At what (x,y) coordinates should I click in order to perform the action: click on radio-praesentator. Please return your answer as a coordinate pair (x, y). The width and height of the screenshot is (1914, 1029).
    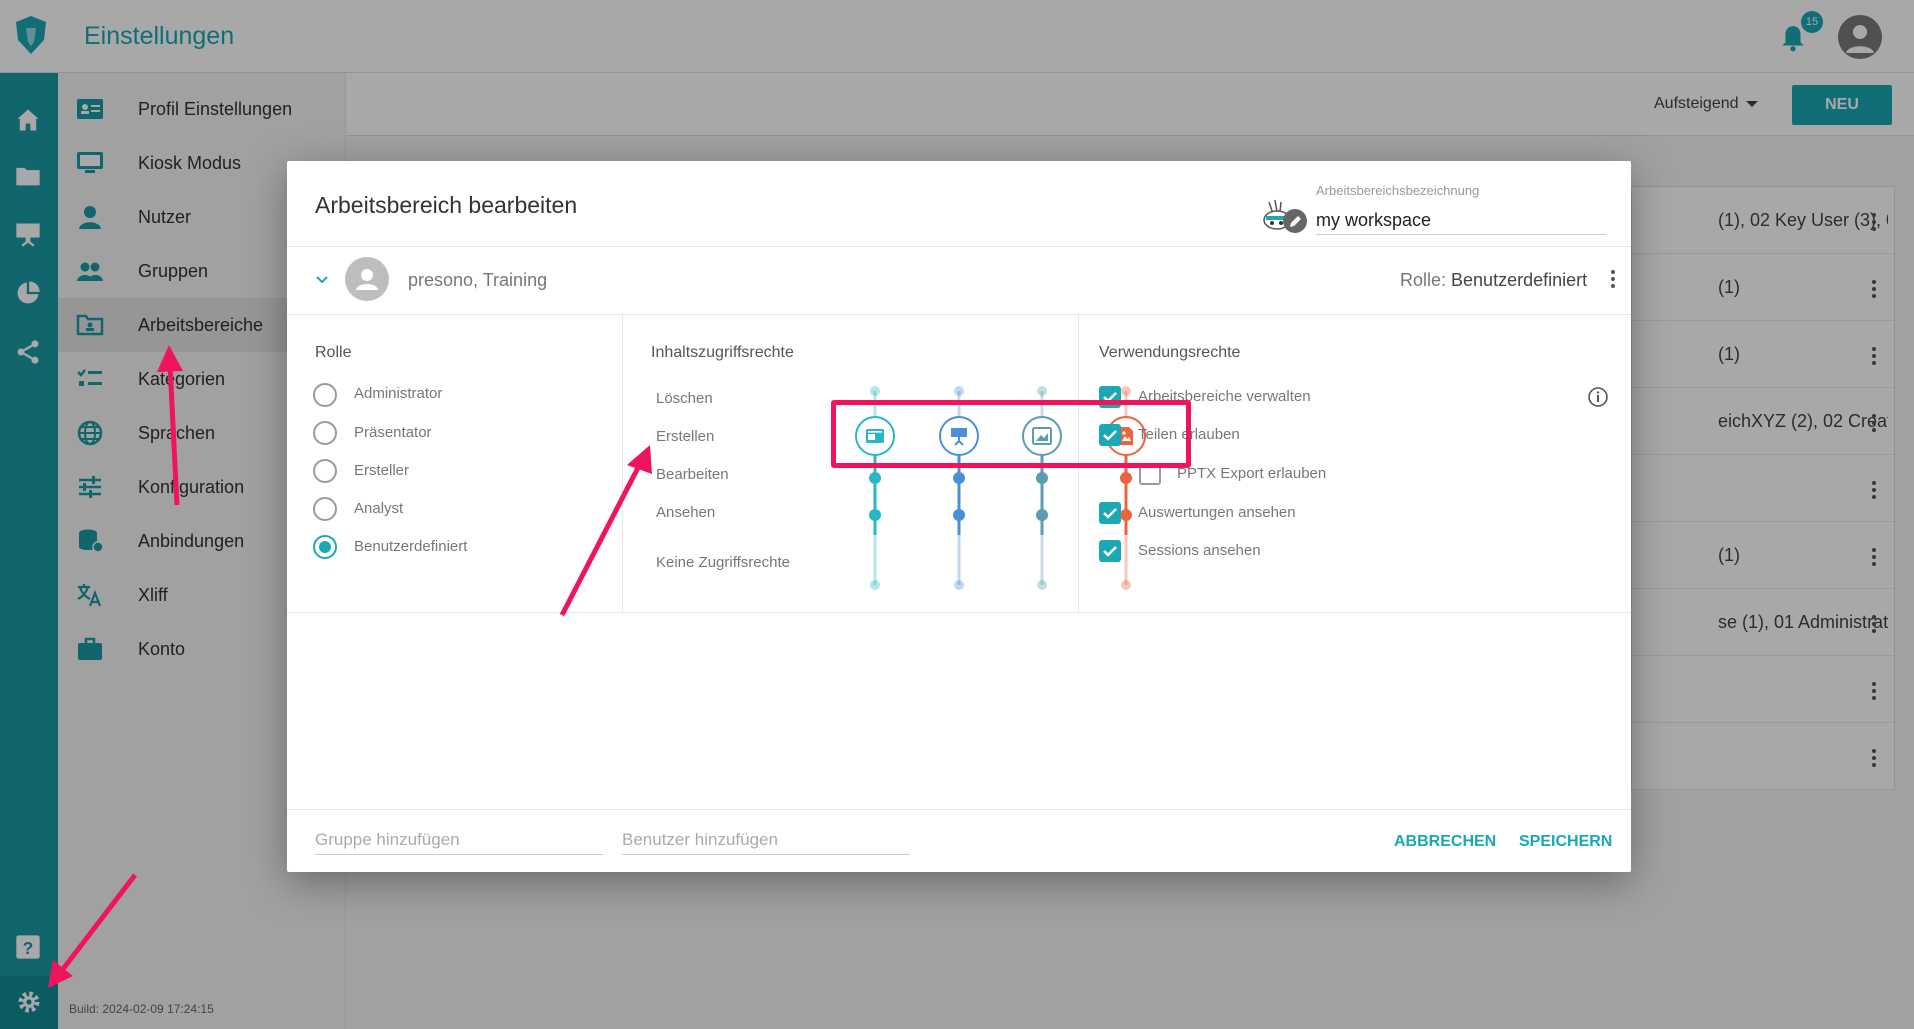
    Looking at the image, I should click on (325, 433).